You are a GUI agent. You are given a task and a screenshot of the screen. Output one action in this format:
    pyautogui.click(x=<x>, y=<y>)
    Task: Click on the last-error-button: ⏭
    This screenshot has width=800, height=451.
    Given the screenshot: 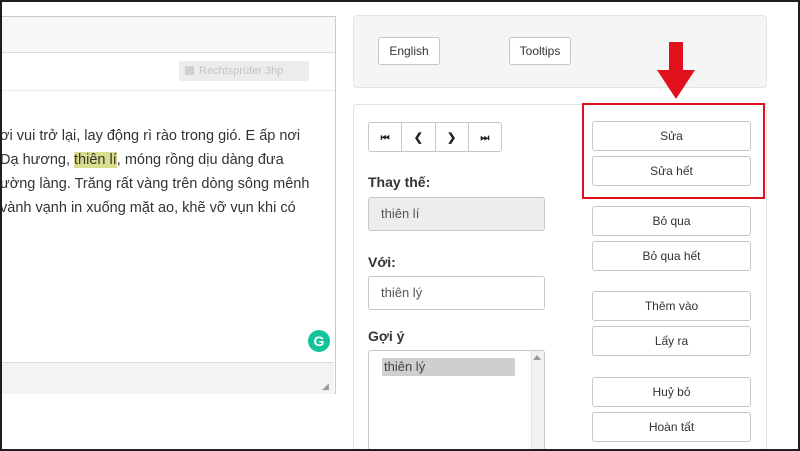 What is the action you would take?
    pyautogui.click(x=485, y=137)
    